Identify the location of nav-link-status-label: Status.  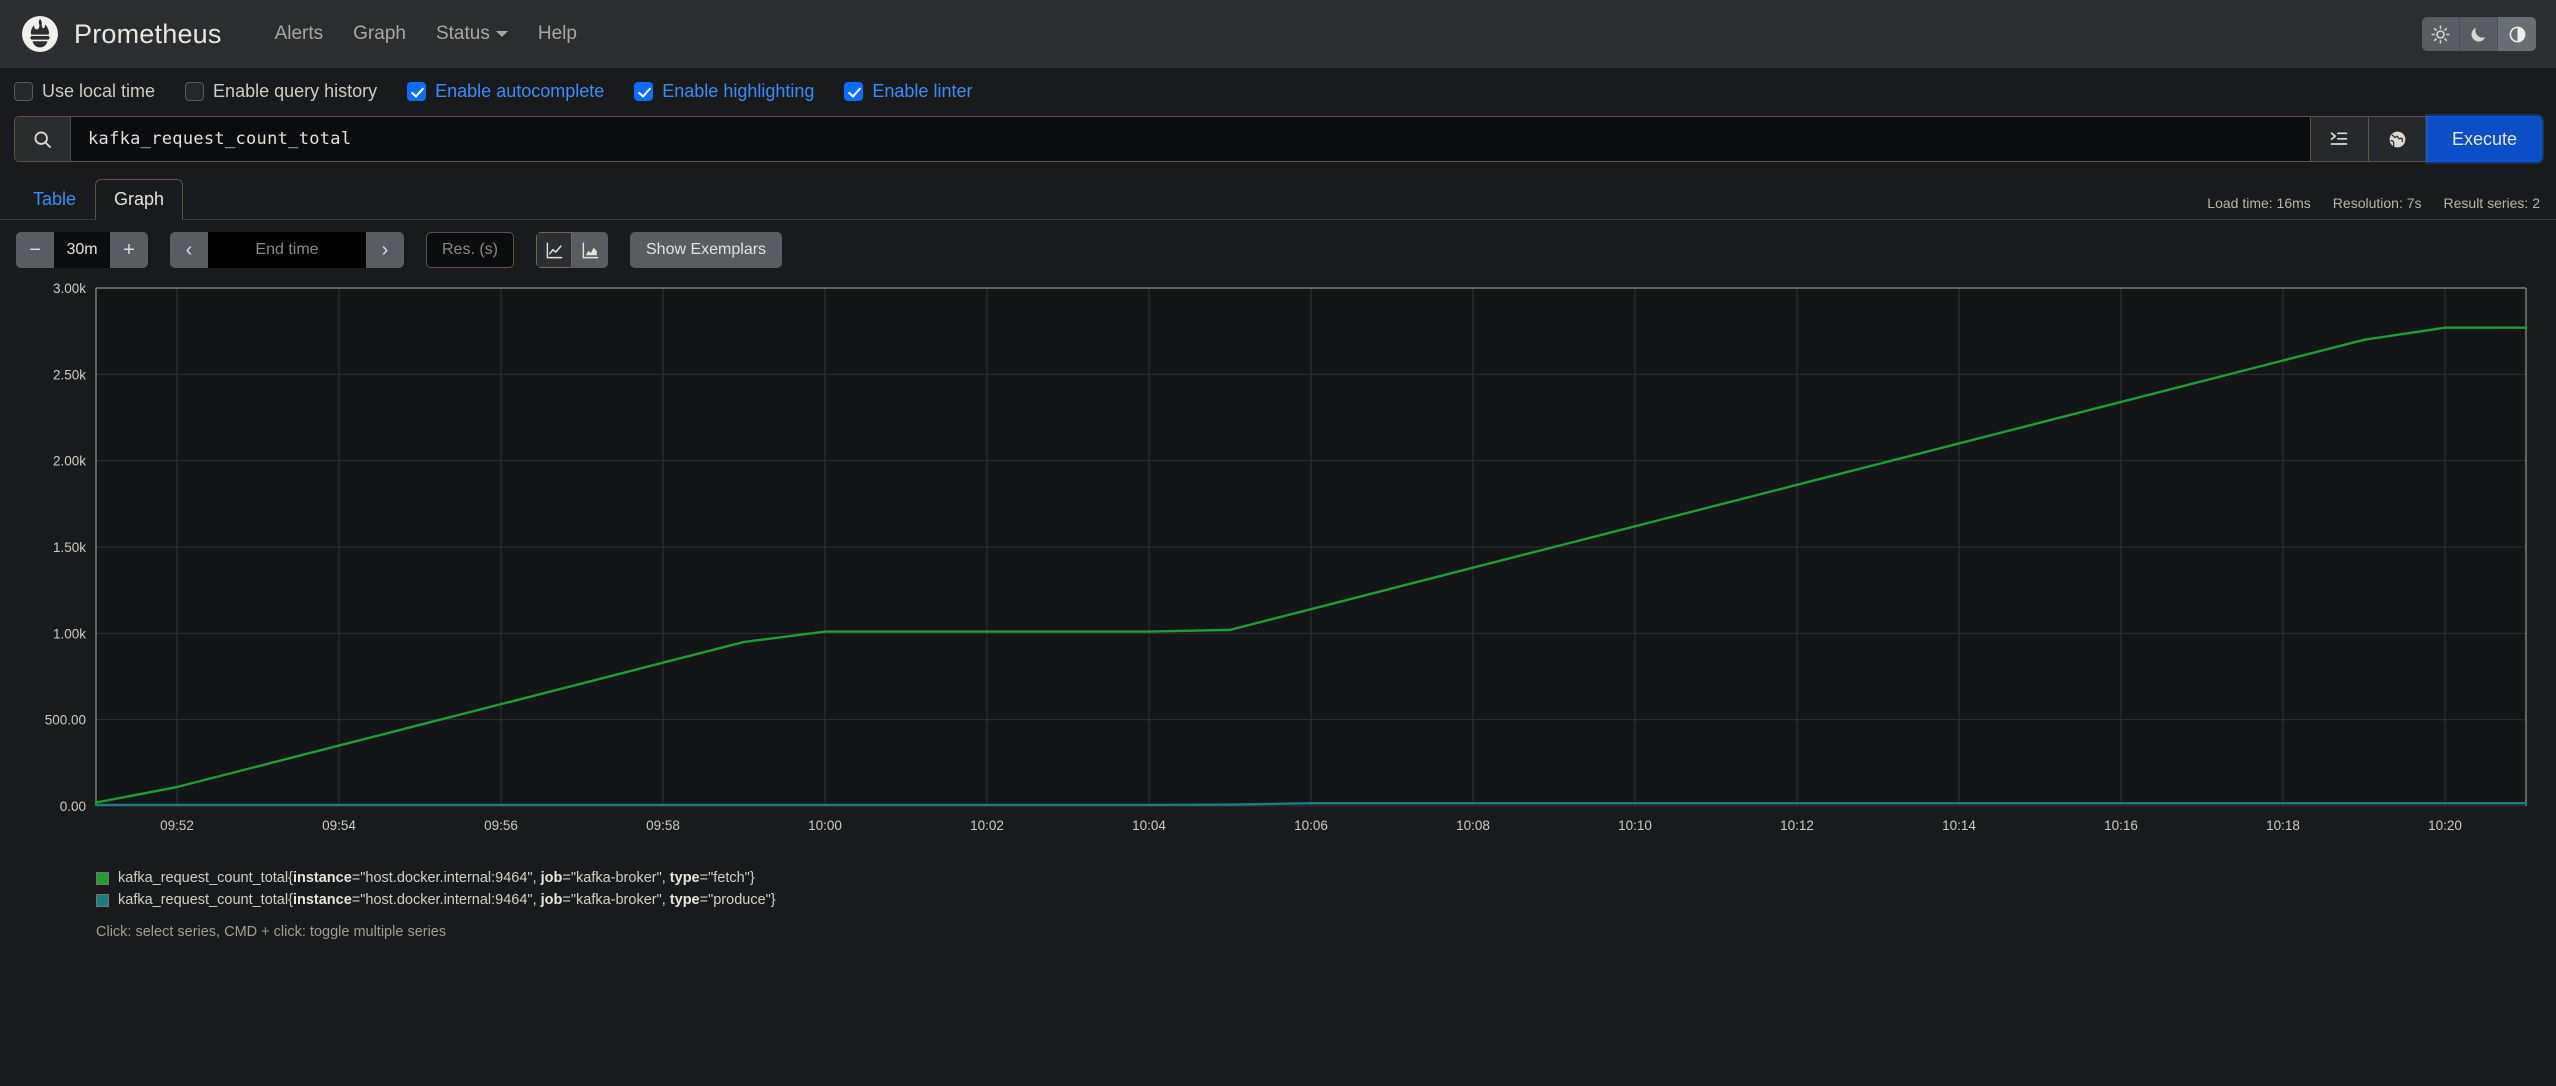
(462, 33).